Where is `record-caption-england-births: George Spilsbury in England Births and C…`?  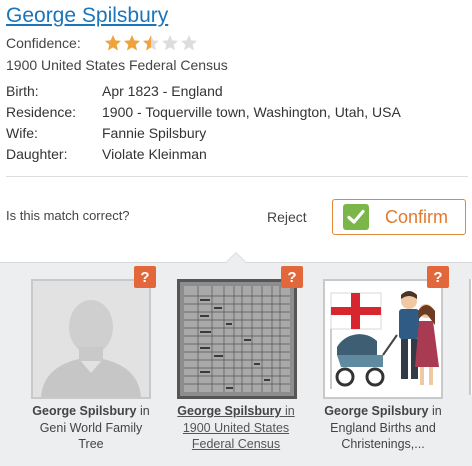 record-caption-england-births: George Spilsbury in England Births and C… is located at coordinates (383, 428).